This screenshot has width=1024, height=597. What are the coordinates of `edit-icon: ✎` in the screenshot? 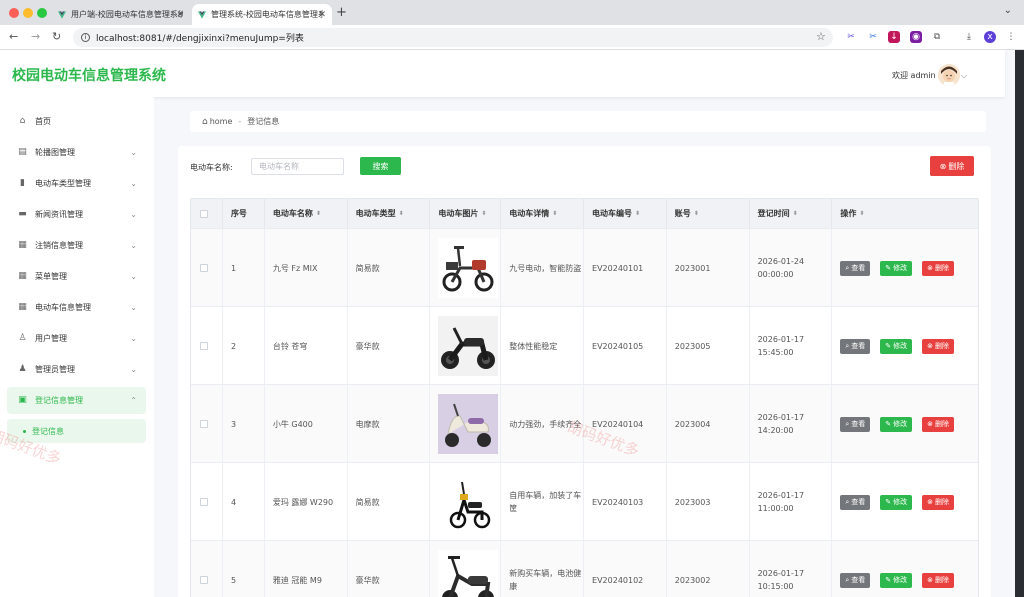 It's located at (888, 423).